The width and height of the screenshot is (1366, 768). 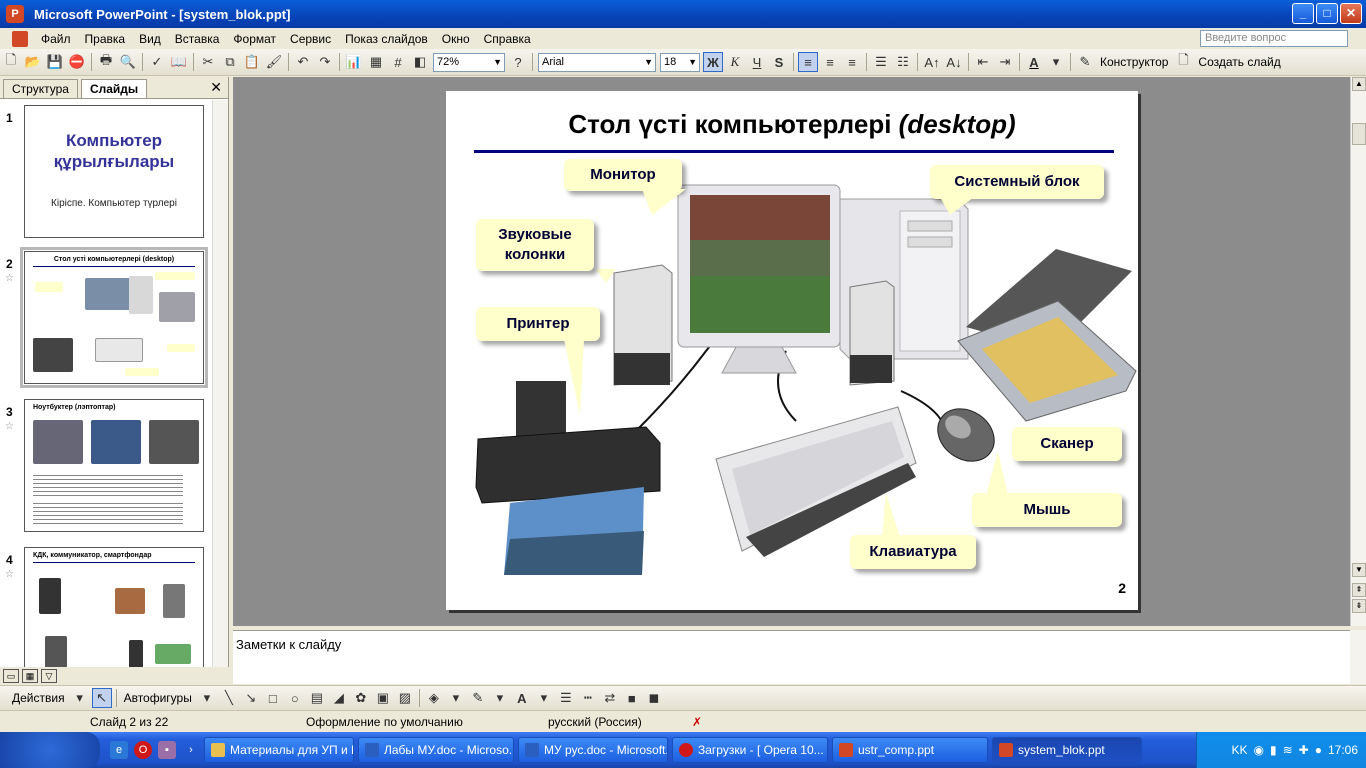 What do you see at coordinates (40, 88) in the screenshot?
I see `tab-outline: Структура` at bounding box center [40, 88].